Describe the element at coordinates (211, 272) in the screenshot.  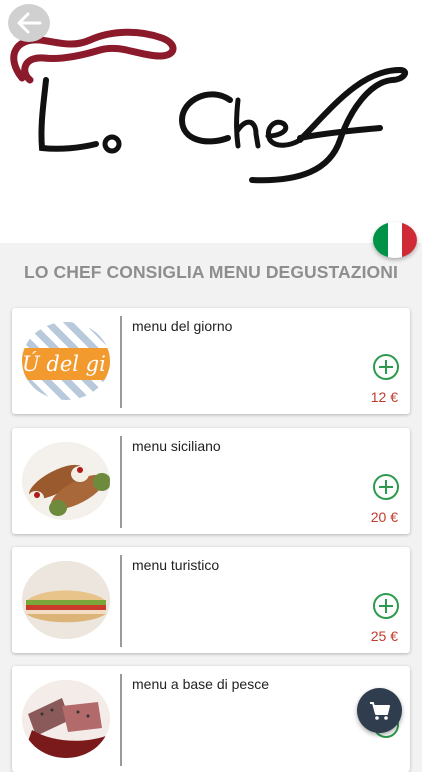
I see `section-title: LO CHEF CONSIGLIA MENU DEGUSTAZIONI` at that location.